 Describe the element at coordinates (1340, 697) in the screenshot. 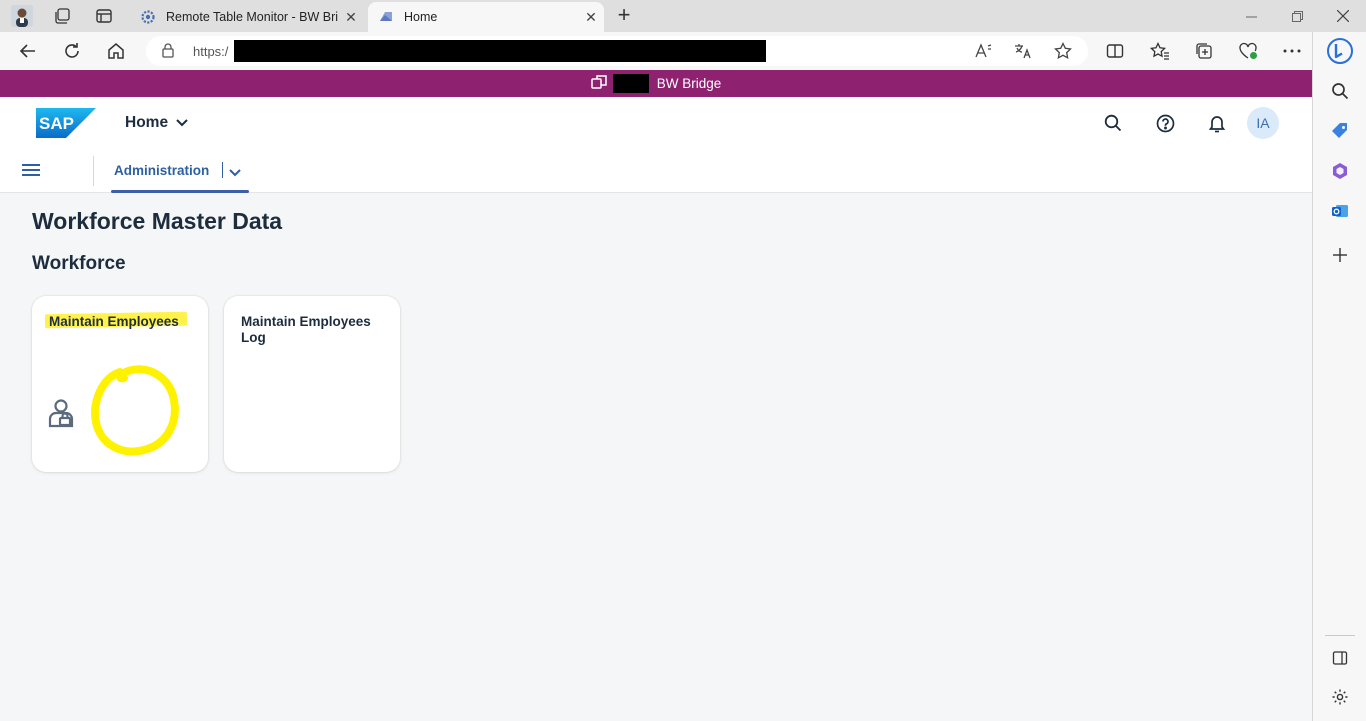

I see `sidebar-settings-icon` at that location.